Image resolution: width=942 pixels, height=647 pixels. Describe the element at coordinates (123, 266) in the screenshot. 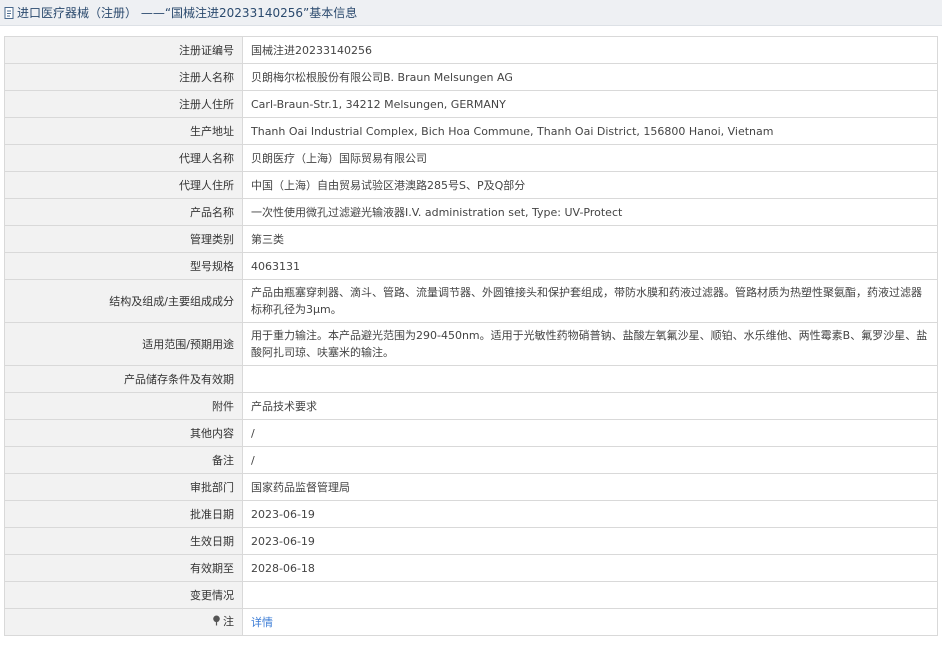

I see `row-label: 型号规格` at that location.